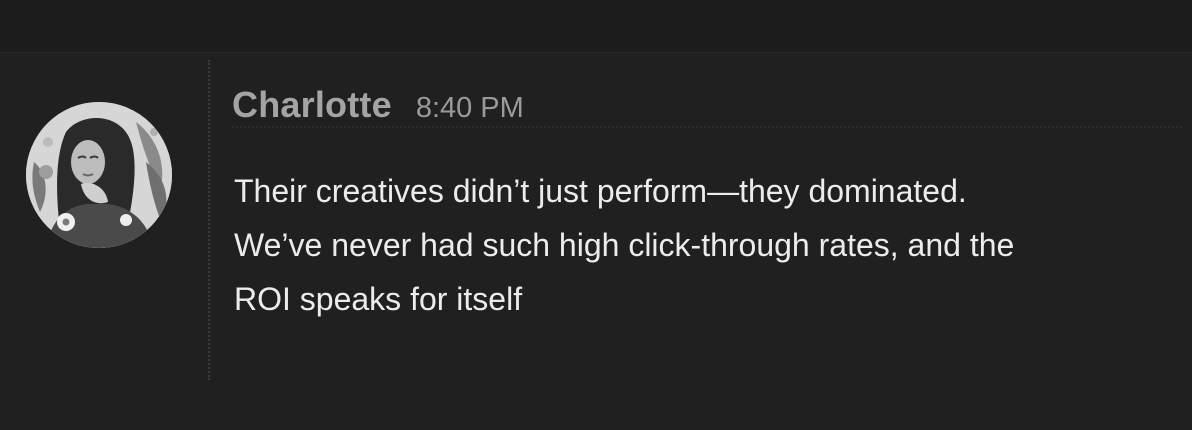 The image size is (1192, 430). Describe the element at coordinates (469, 108) in the screenshot. I see `message-timestamp: 8:40 PM` at that location.